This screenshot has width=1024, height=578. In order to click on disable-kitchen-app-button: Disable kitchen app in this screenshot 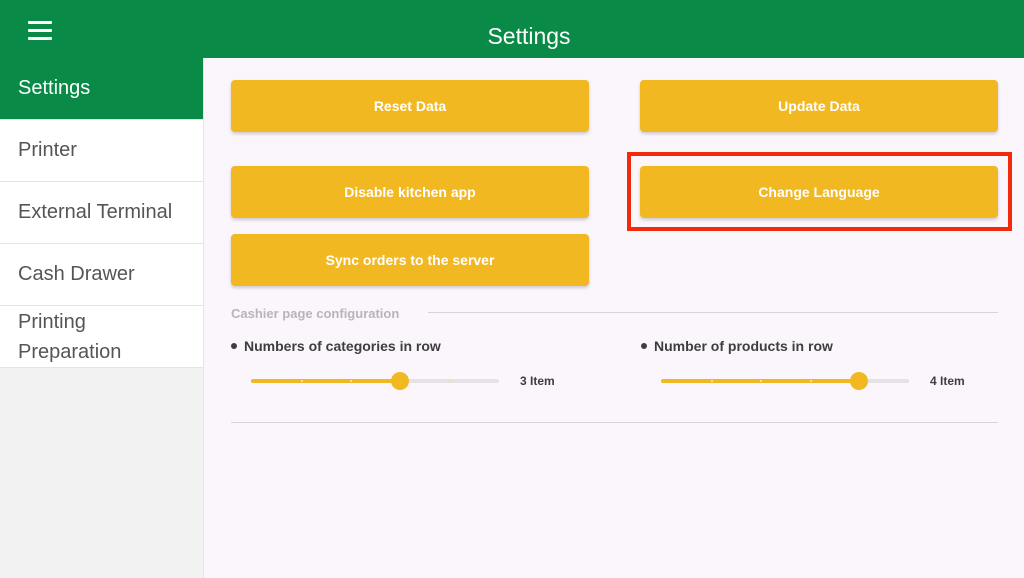, I will do `click(410, 192)`.